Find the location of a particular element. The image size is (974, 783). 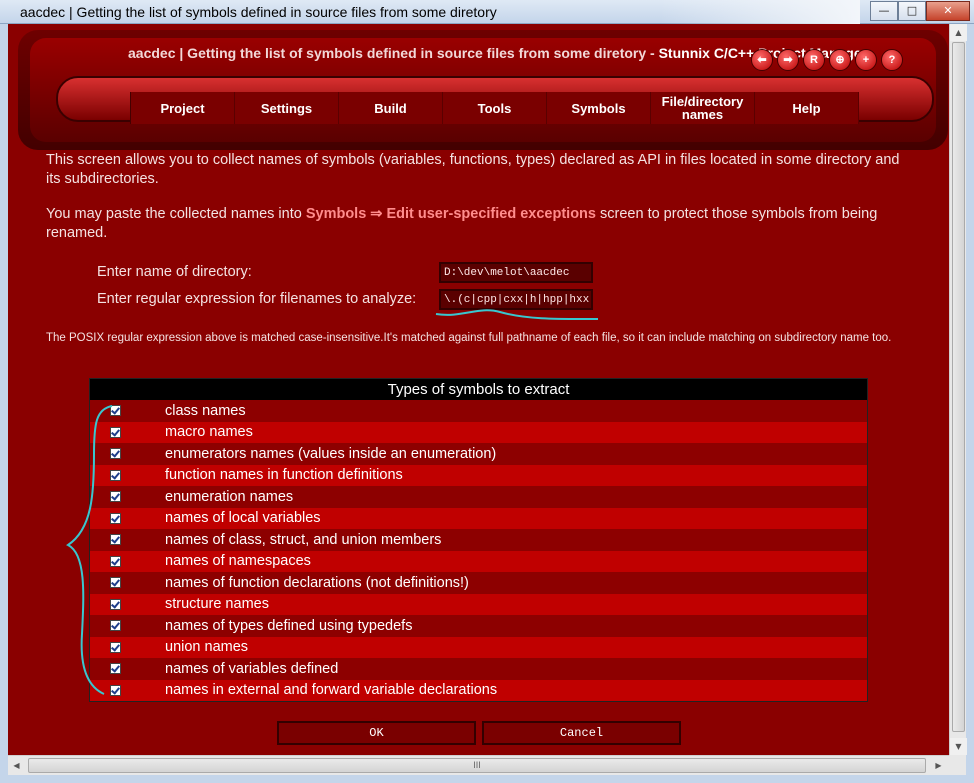

symbol-type-row: macro names is located at coordinates (478, 432).